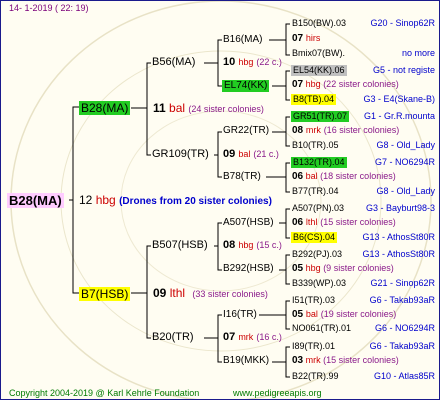 This screenshot has height=400, width=440. What do you see at coordinates (160, 293) in the screenshot?
I see `queen-b7-year: 09` at bounding box center [160, 293].